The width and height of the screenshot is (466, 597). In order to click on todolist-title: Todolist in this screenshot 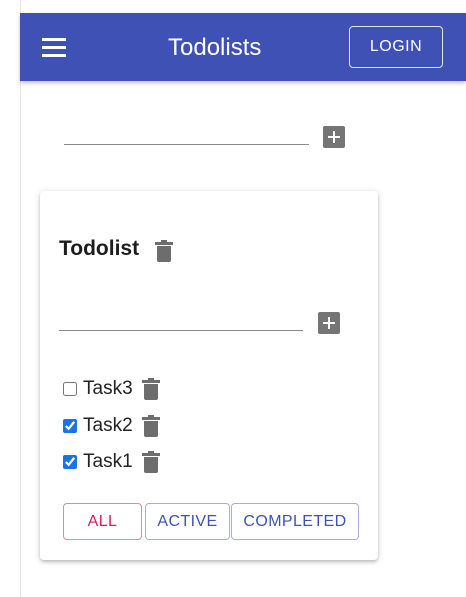, I will do `click(99, 248)`.